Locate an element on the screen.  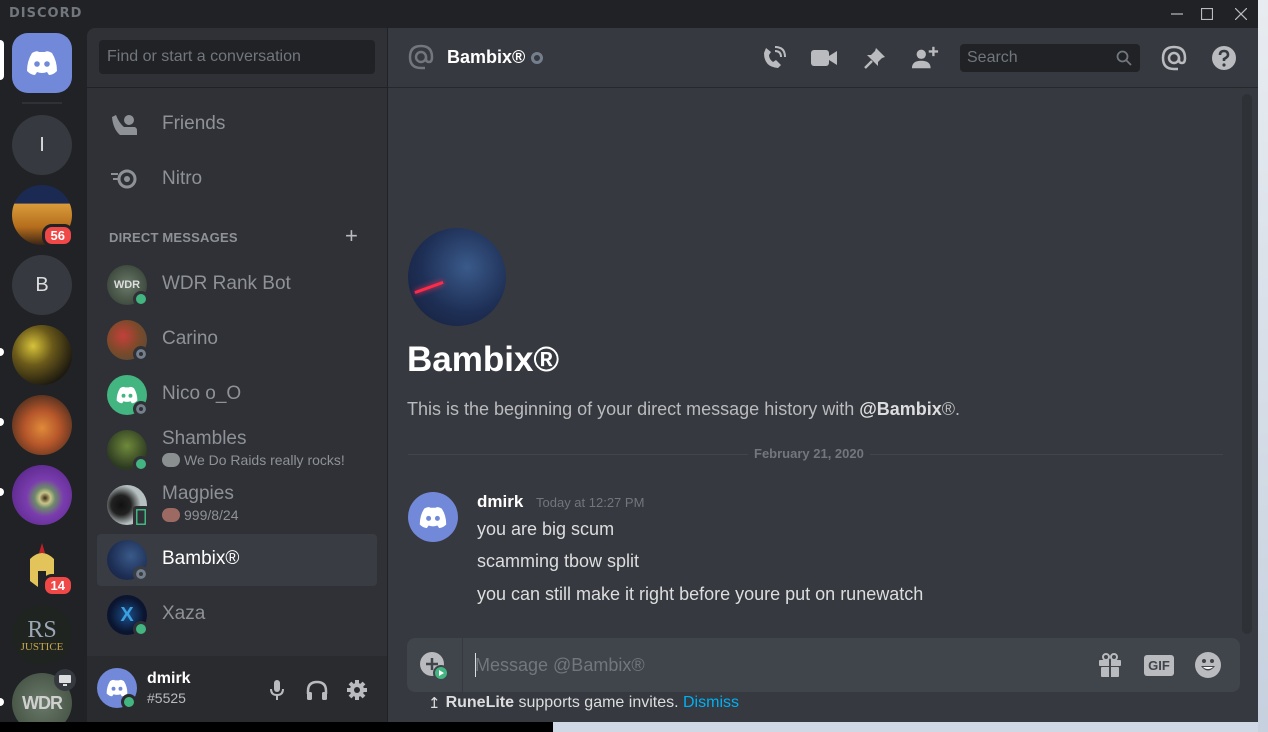
home-button is located at coordinates (42, 63).